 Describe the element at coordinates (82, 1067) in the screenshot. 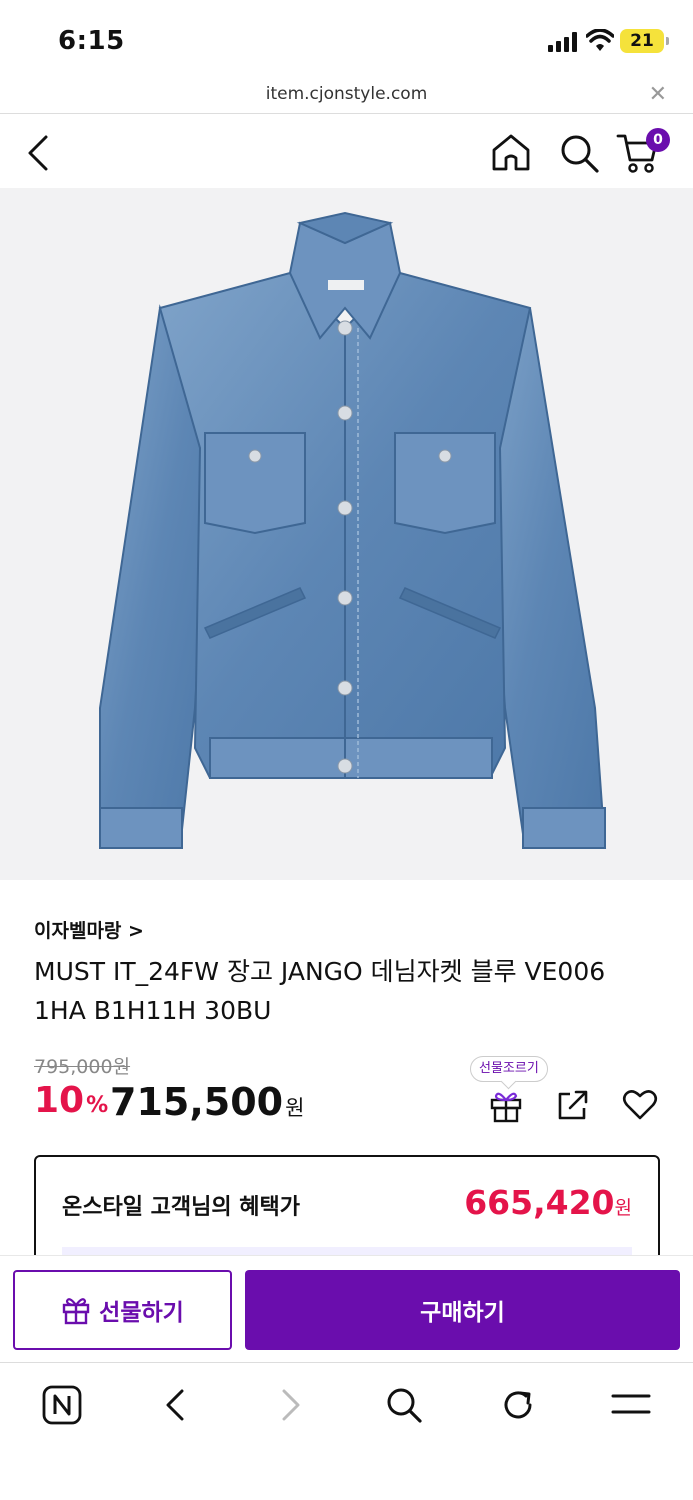

I see `original-price: 795,000원` at that location.